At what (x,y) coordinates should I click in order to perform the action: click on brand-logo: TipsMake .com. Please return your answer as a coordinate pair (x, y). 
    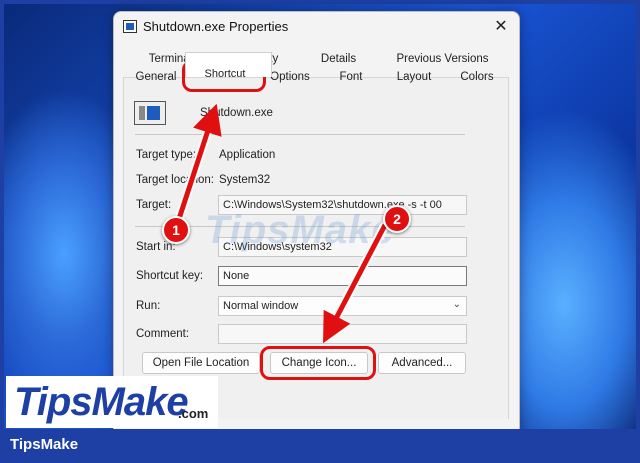
    Looking at the image, I should click on (112, 402).